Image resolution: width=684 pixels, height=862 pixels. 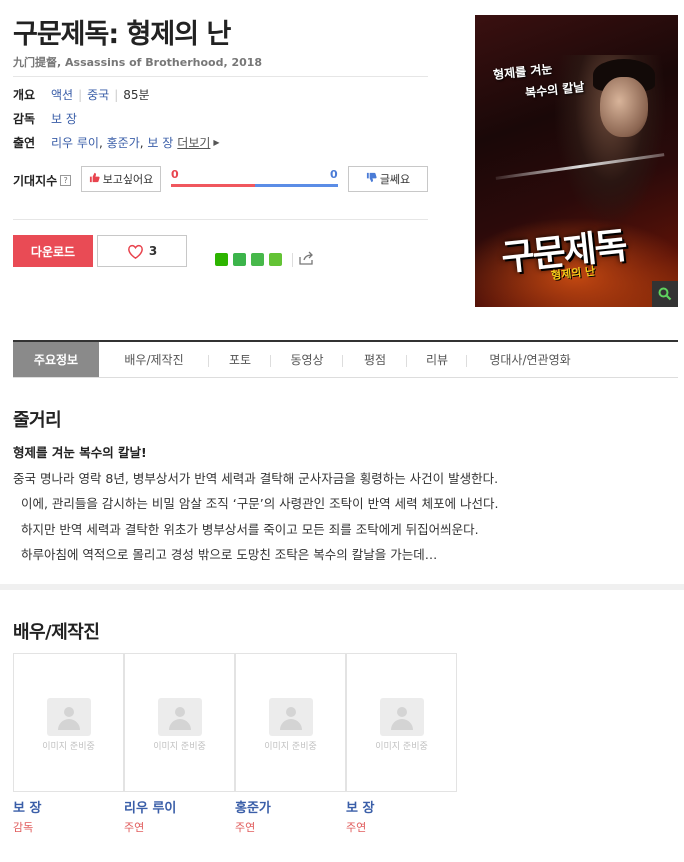 What do you see at coordinates (265, 259) in the screenshot?
I see `share-bar` at bounding box center [265, 259].